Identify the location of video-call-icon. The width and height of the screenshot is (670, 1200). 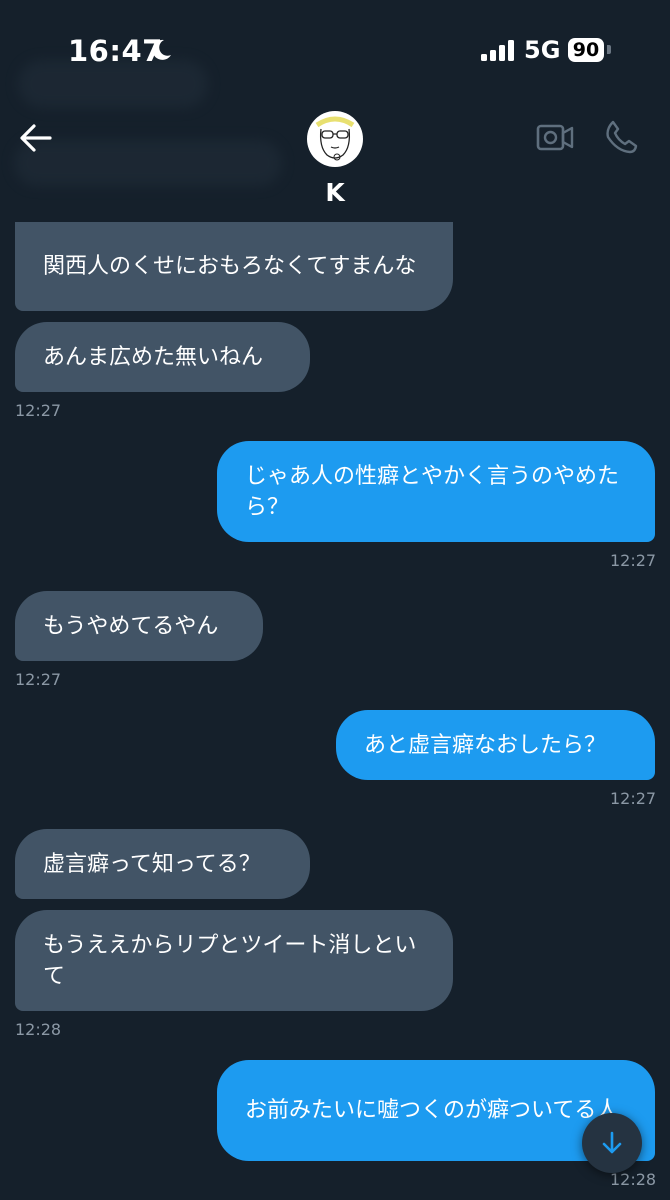
(555, 137).